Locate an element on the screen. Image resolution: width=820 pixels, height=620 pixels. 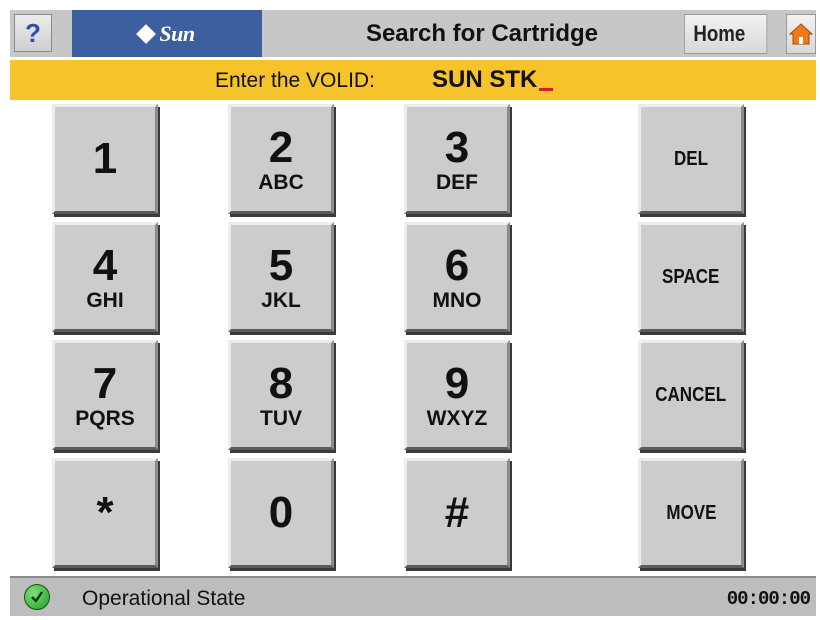
text-cursor is located at coordinates (546, 89).